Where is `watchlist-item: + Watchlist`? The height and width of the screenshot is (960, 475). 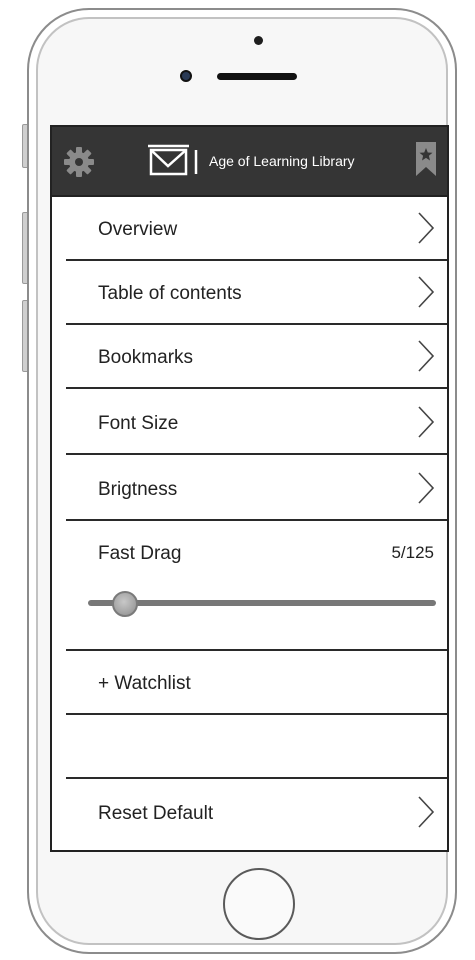 watchlist-item: + Watchlist is located at coordinates (256, 683).